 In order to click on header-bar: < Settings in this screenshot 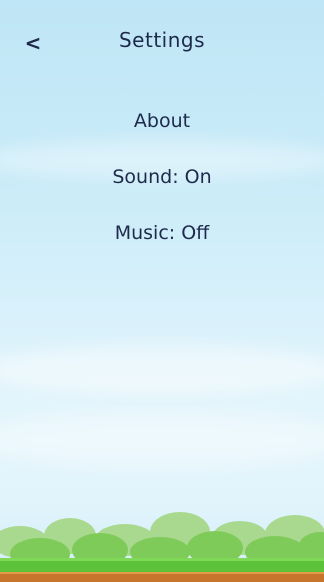, I will do `click(162, 40)`.